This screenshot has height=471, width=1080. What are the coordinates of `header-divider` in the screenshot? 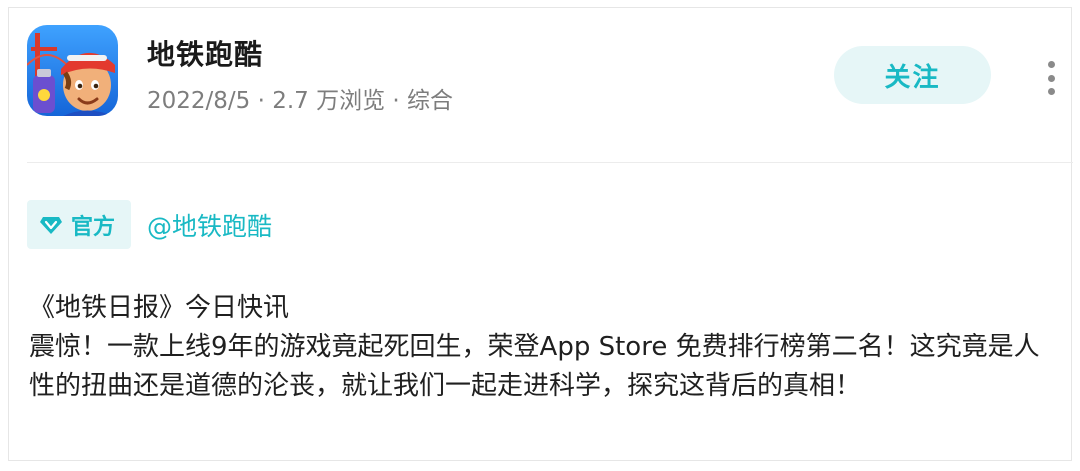 It's located at (550, 162).